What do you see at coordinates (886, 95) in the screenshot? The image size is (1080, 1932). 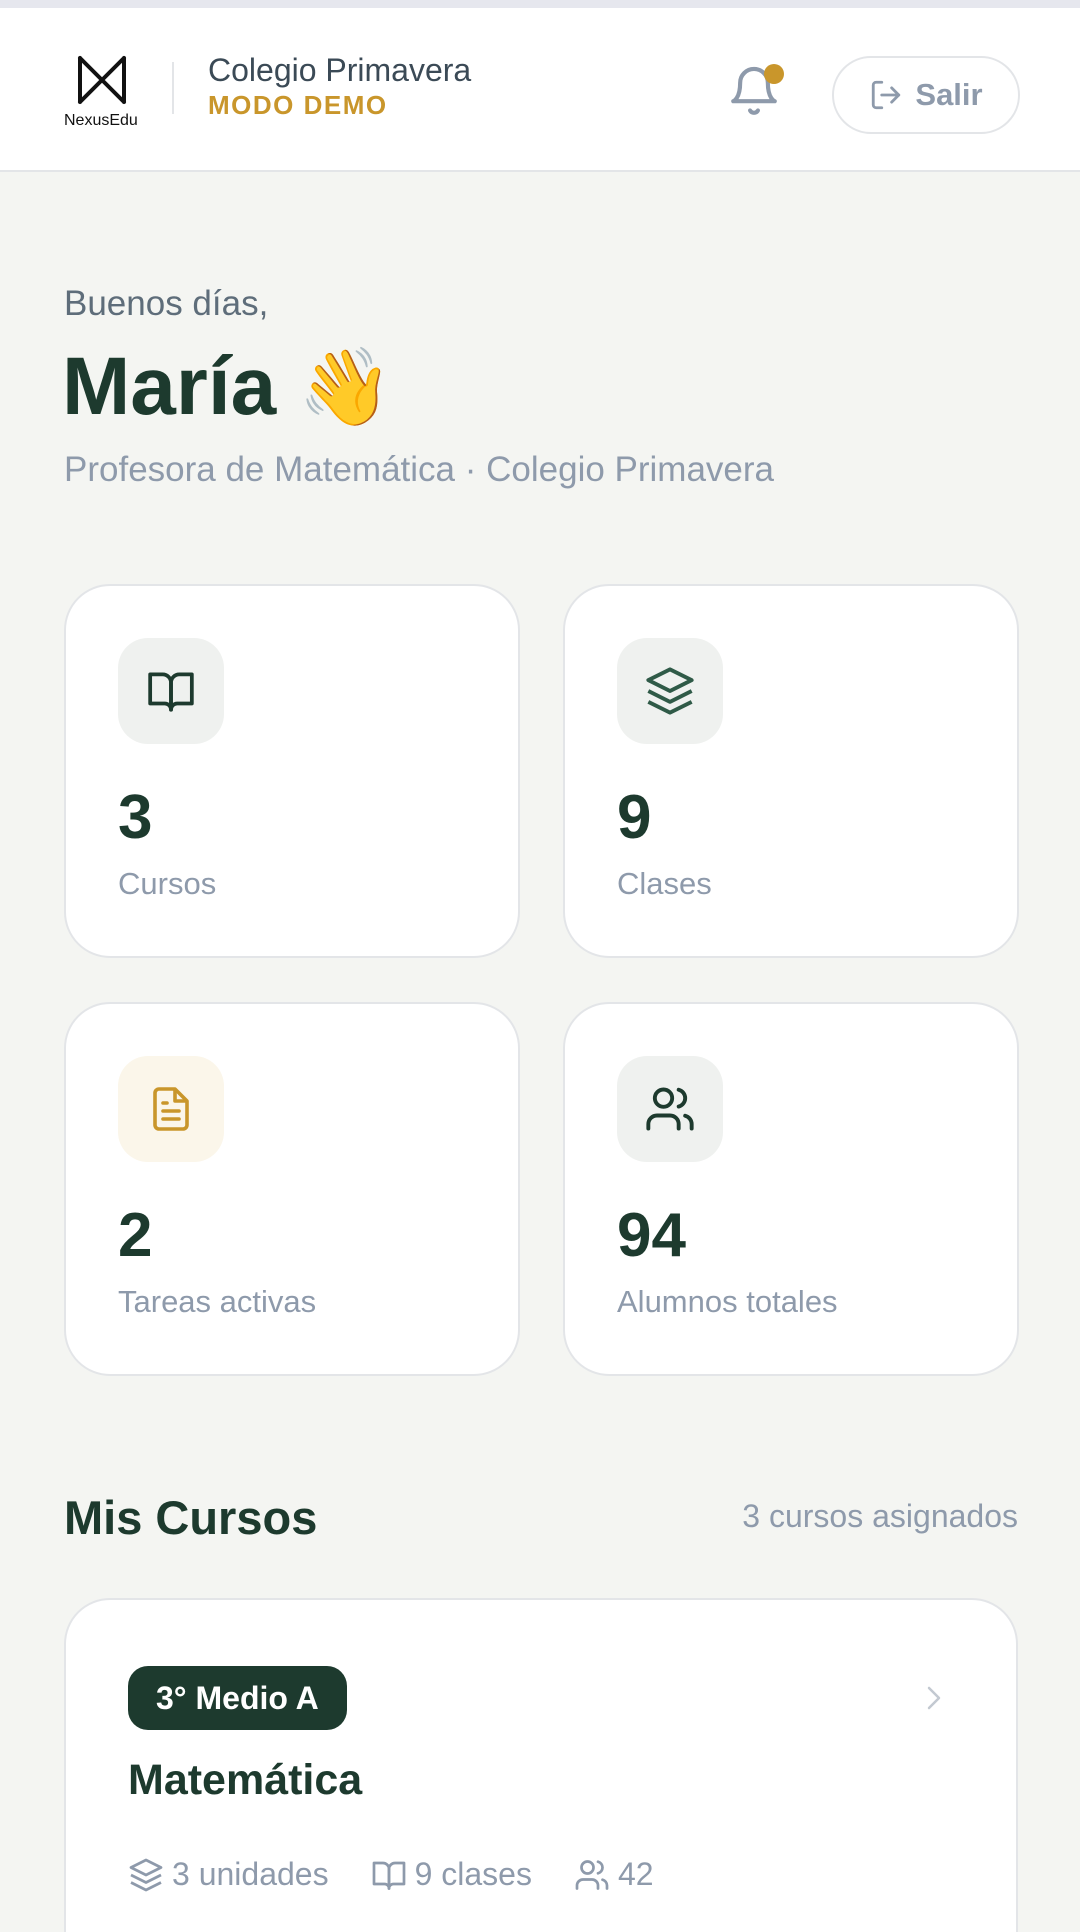 I see `log-out-icon` at bounding box center [886, 95].